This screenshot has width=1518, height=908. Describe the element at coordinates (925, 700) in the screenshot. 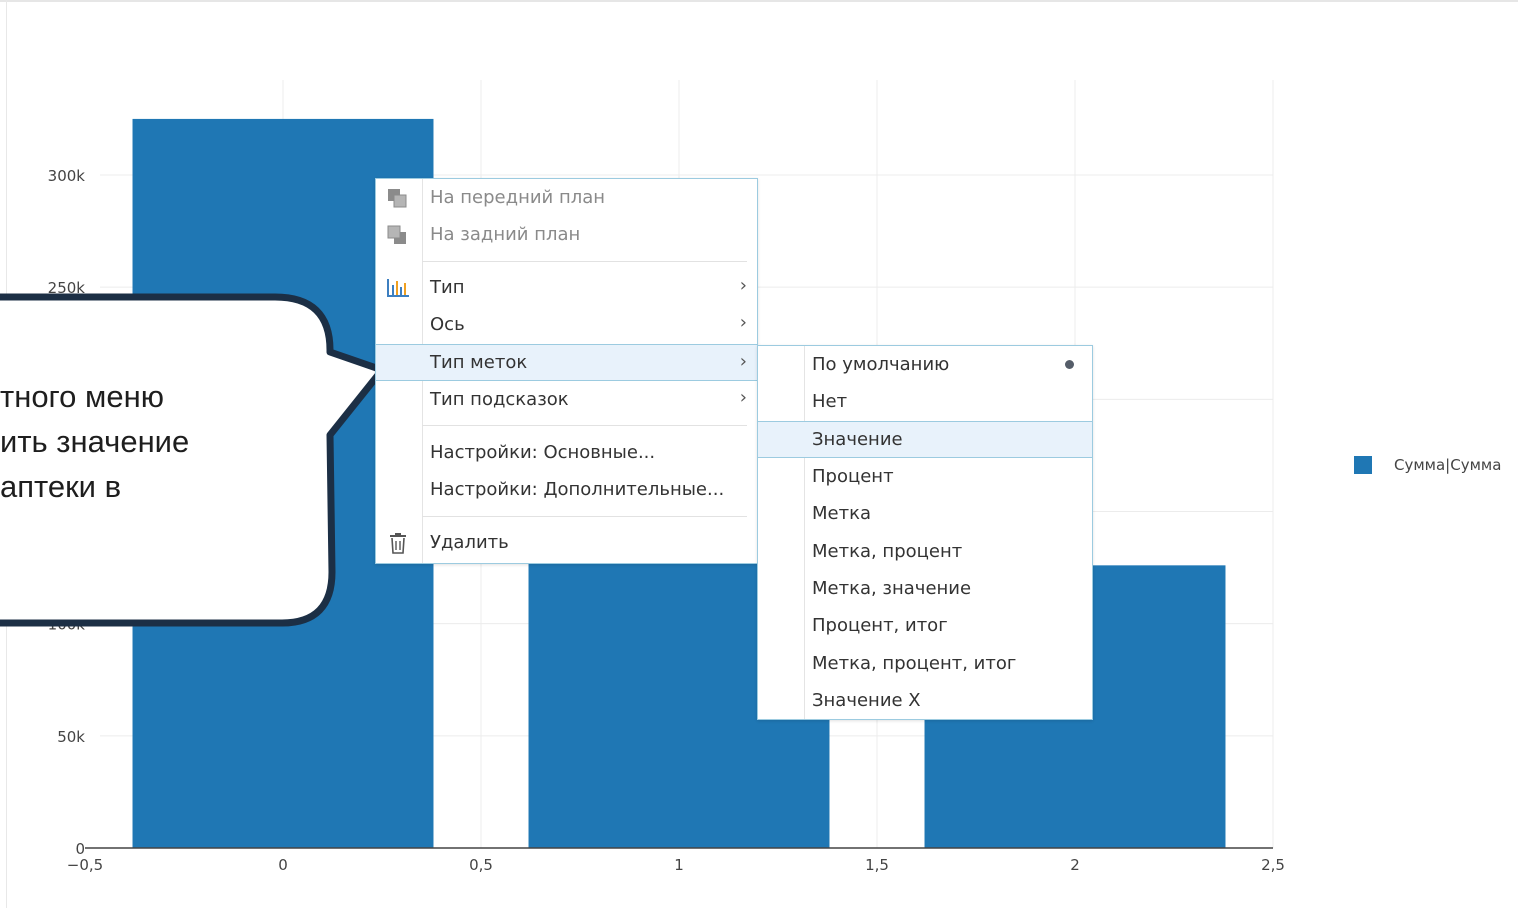

I see `submenu-item-value-x: Значение X` at that location.